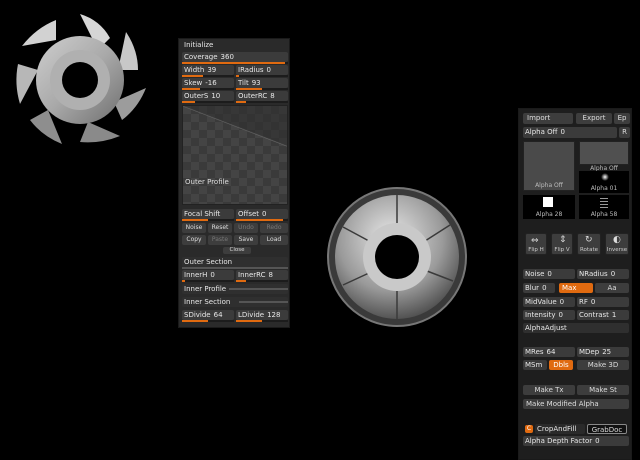 The image size is (640, 460). I want to click on alpha-thumb-01-label: Alpha 01, so click(604, 188).